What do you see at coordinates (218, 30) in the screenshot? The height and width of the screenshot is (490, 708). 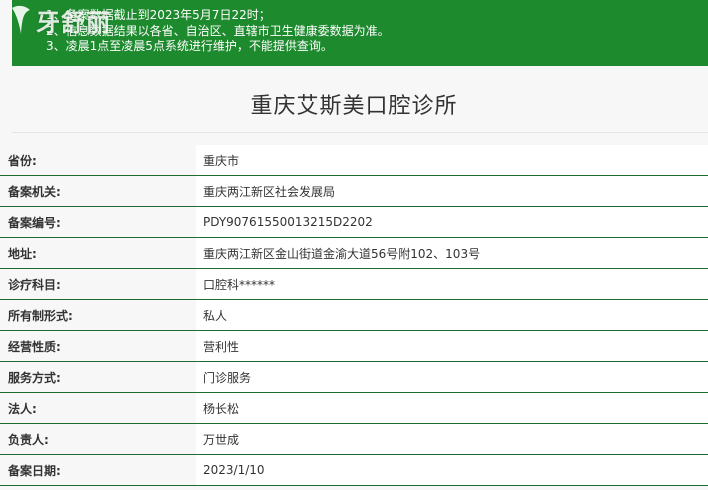 I see `notice-line-2: 2、信息数据结果以各省、自治区、直辖市卫生健康委数据为准。` at bounding box center [218, 30].